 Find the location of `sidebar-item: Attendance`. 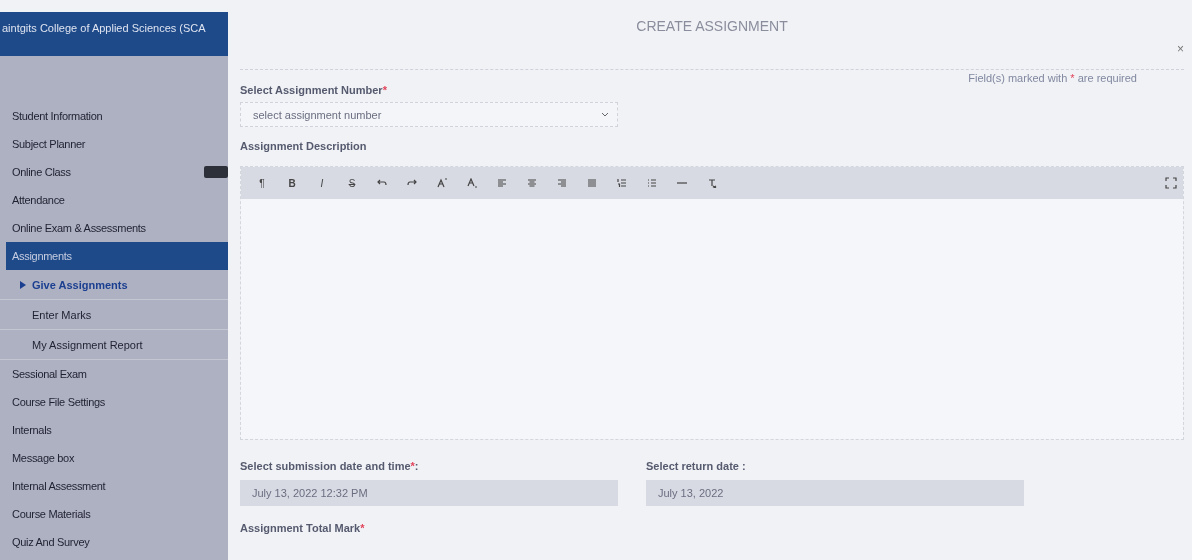

sidebar-item: Attendance is located at coordinates (114, 200).